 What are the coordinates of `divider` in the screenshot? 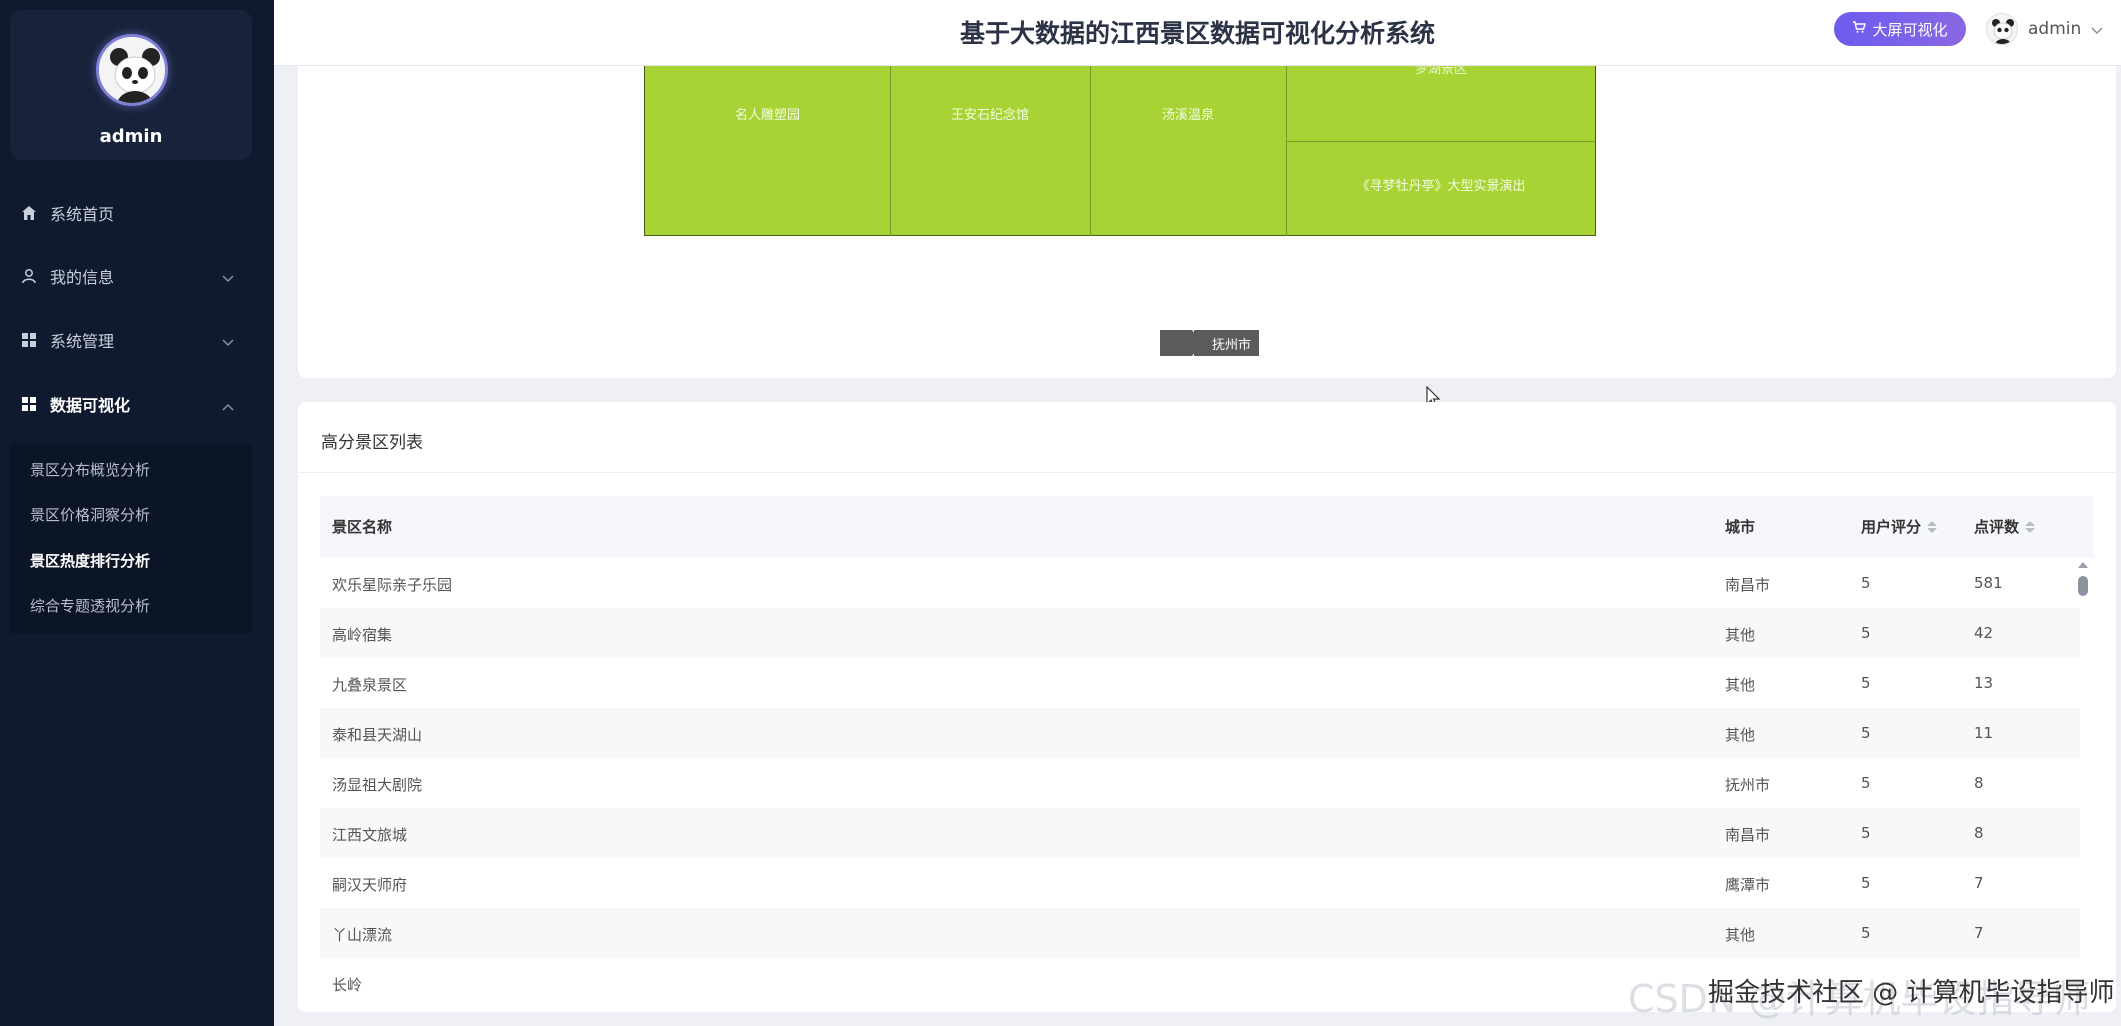 It's located at (1207, 472).